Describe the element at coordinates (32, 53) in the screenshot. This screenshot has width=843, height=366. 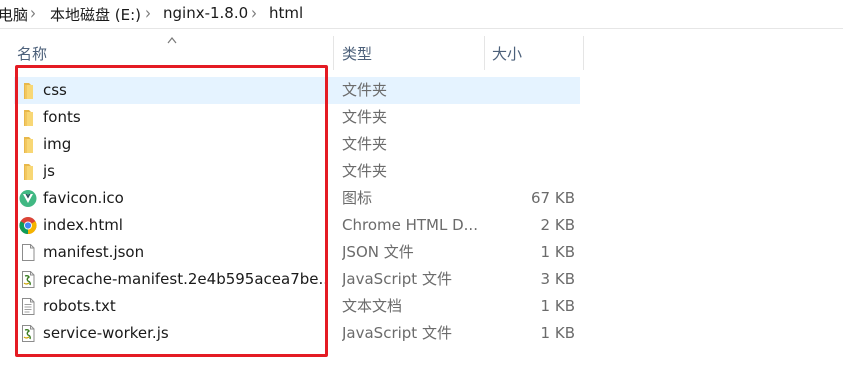
I see `column-header-name-label: 名称` at that location.